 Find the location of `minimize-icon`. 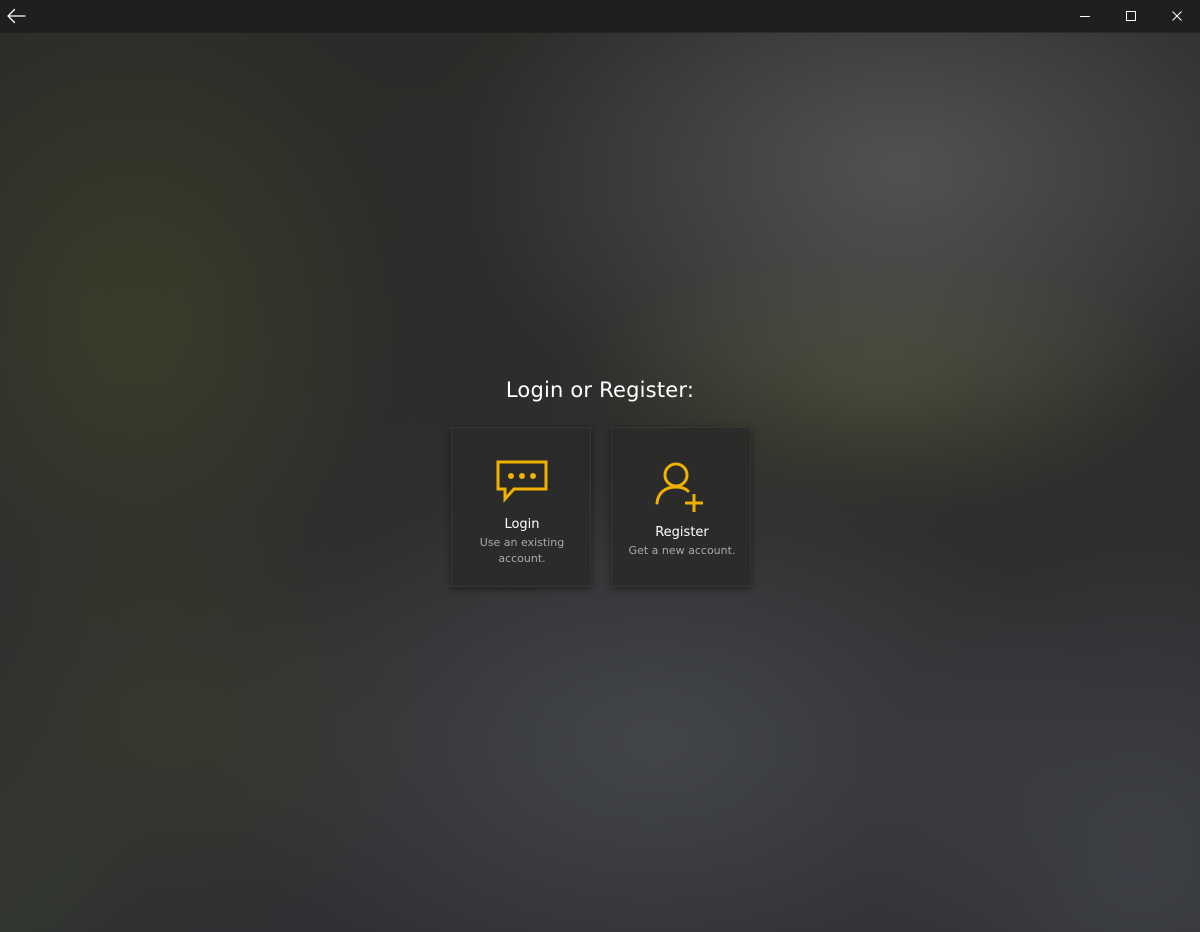

minimize-icon is located at coordinates (1085, 16).